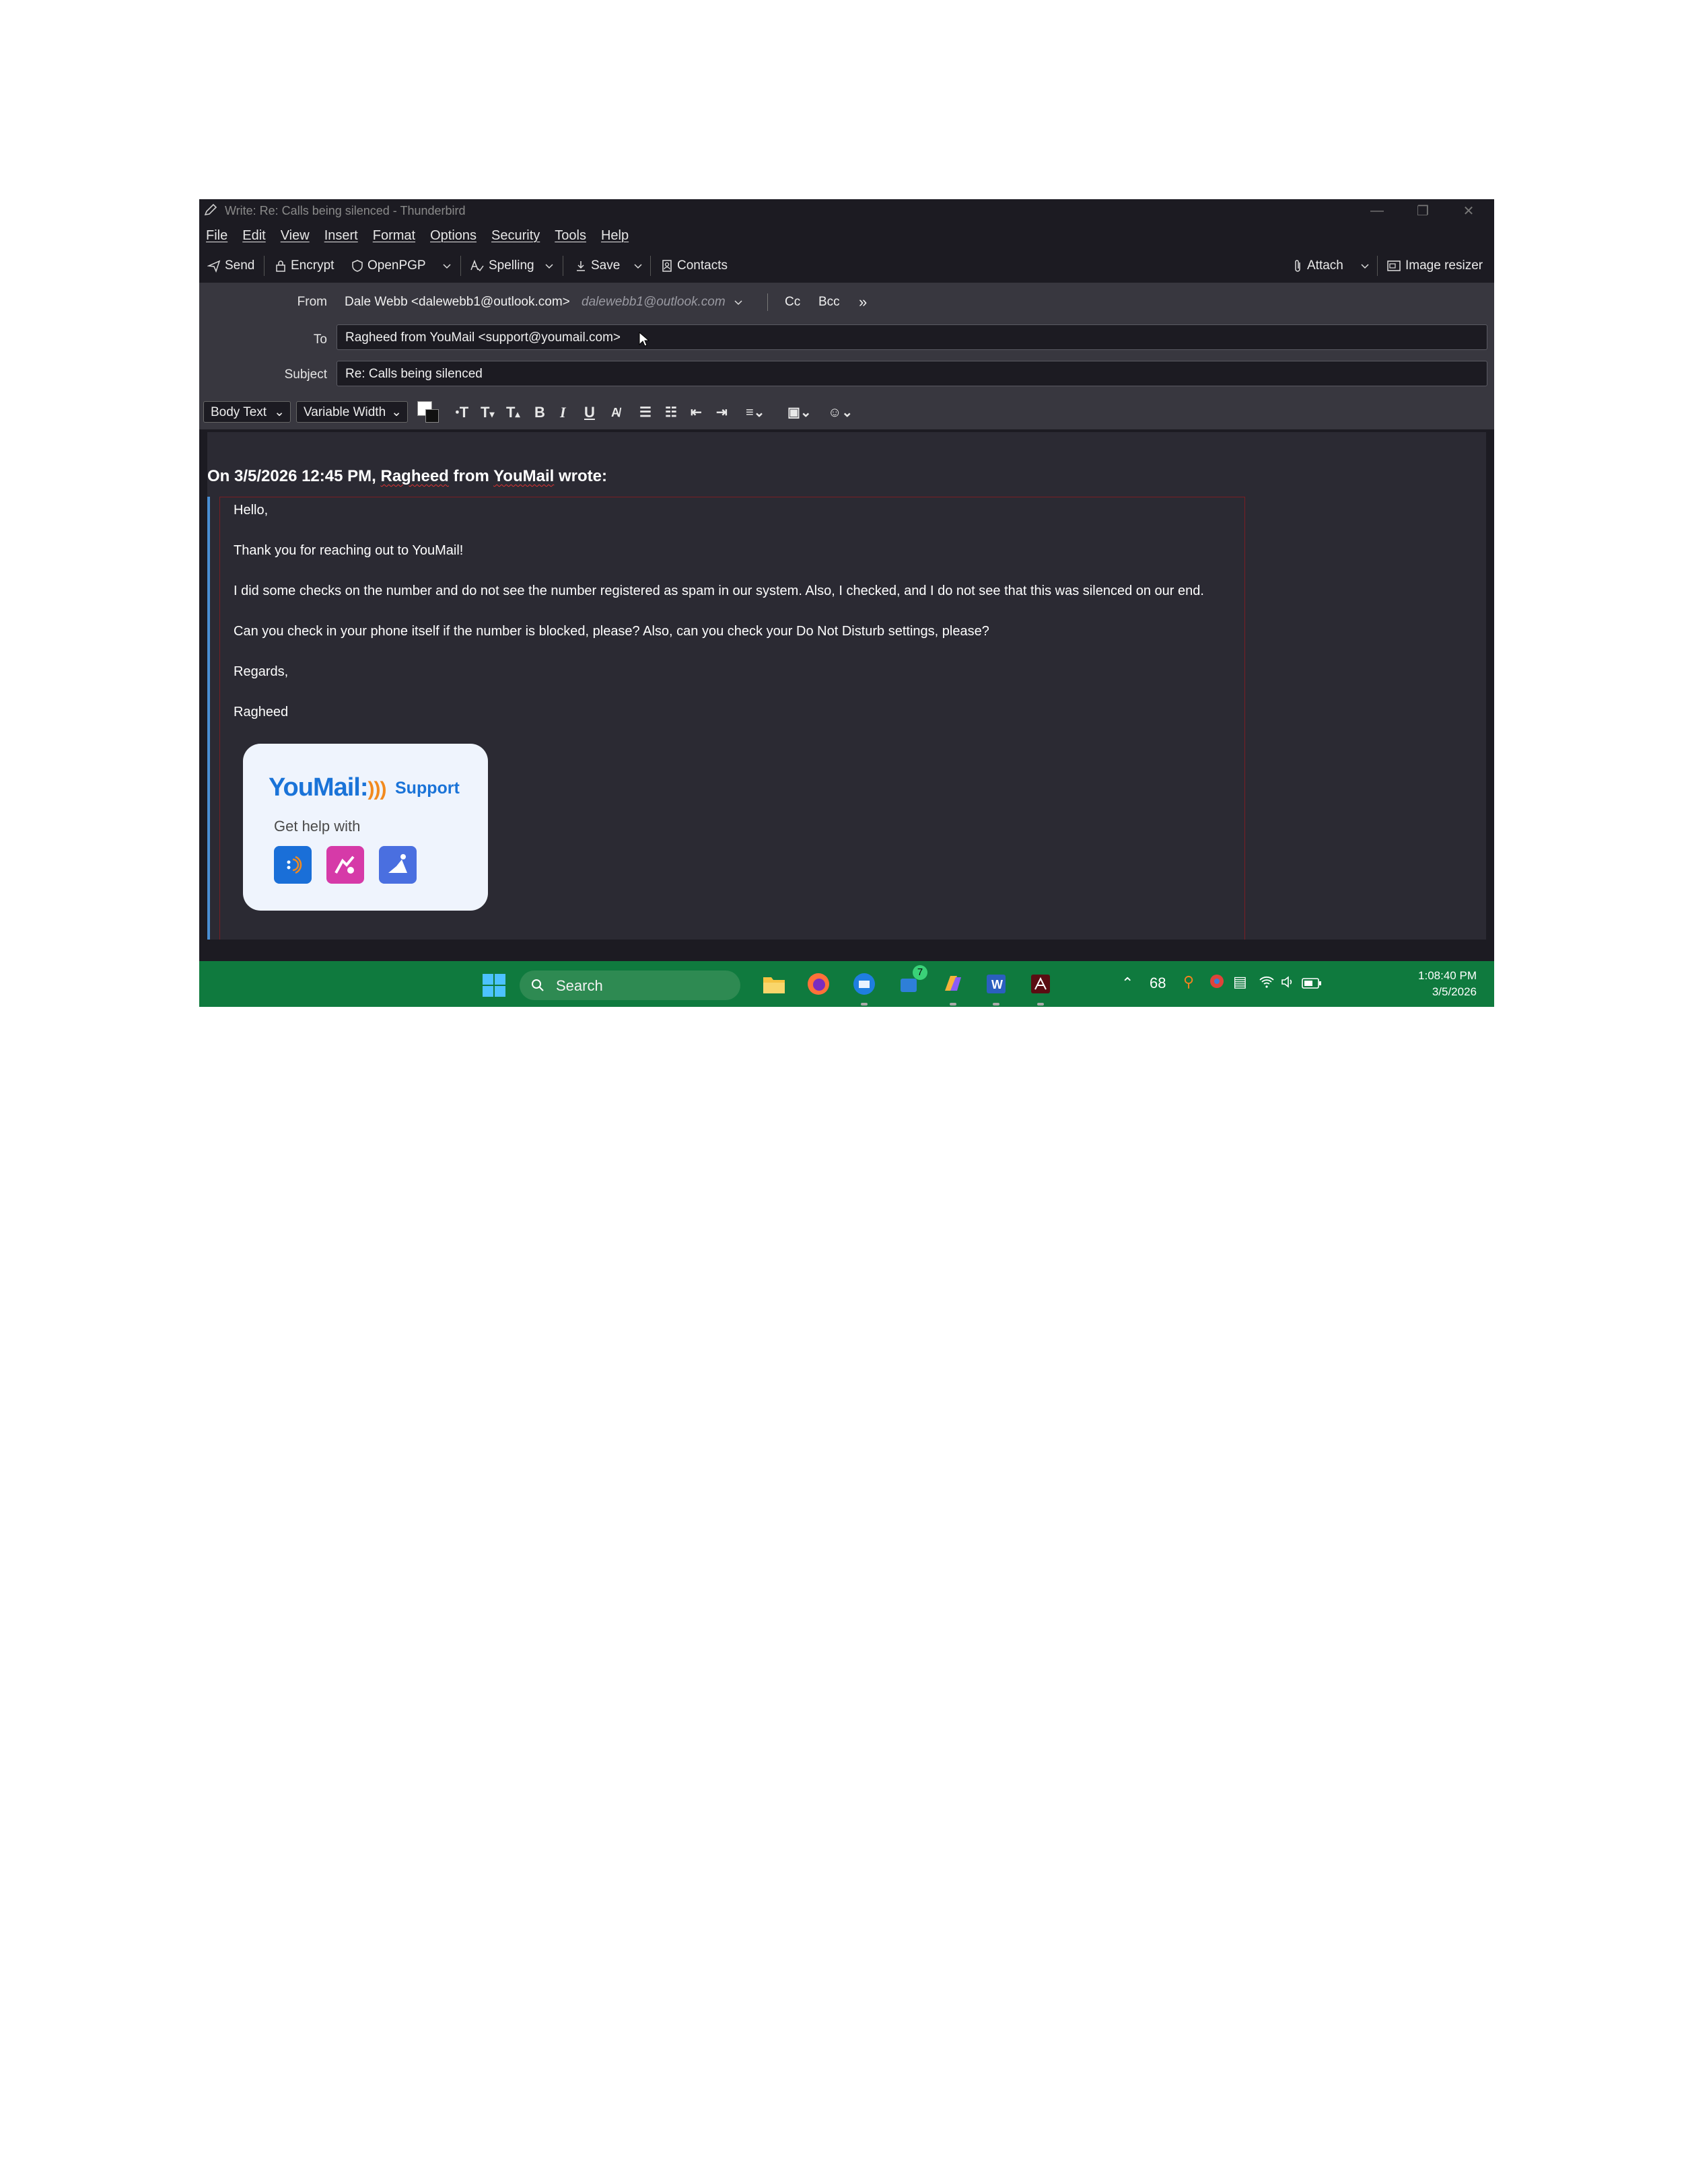  Describe the element at coordinates (570, 236) in the screenshot. I see `menu-tools: Tools` at that location.